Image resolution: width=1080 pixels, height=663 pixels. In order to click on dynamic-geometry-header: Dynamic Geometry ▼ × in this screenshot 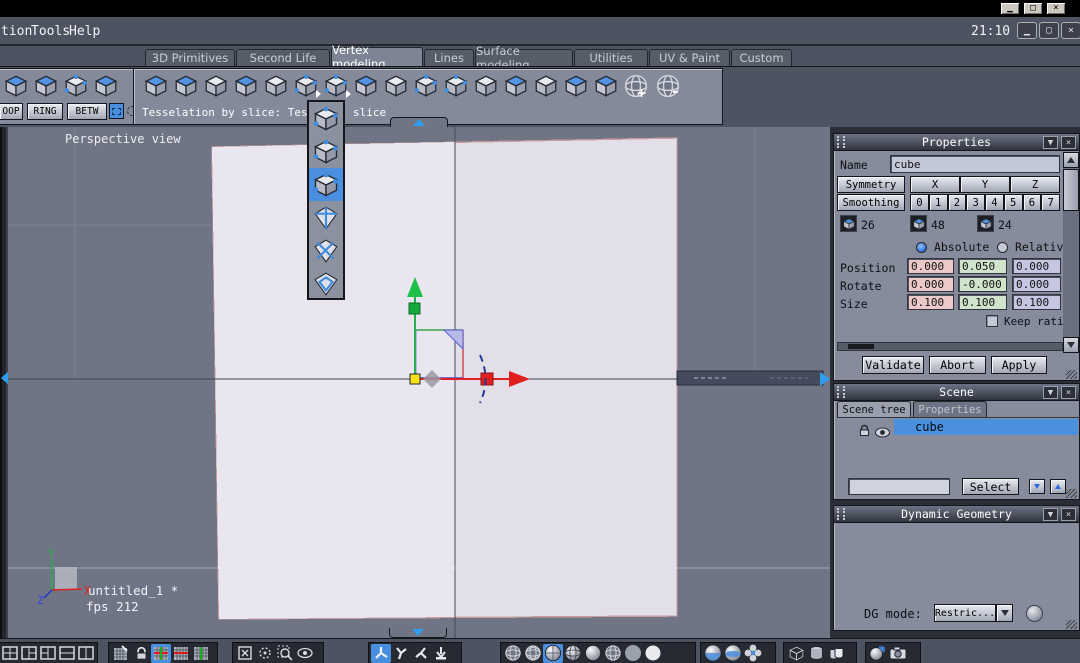, I will do `click(956, 514)`.